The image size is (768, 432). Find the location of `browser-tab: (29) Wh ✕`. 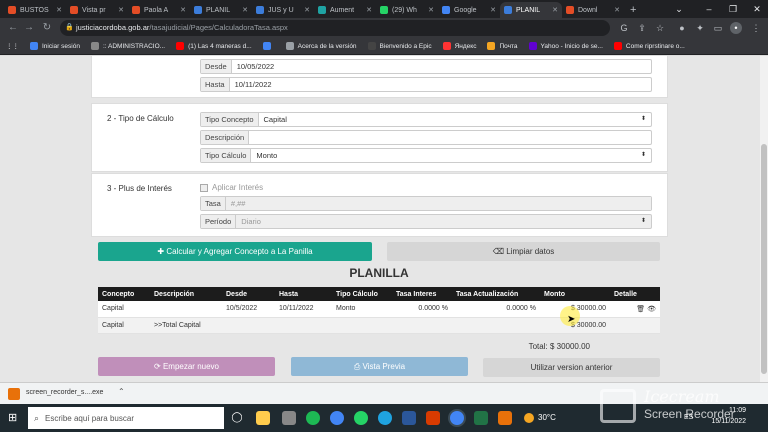

browser-tab: (29) Wh ✕ is located at coordinates (407, 10).